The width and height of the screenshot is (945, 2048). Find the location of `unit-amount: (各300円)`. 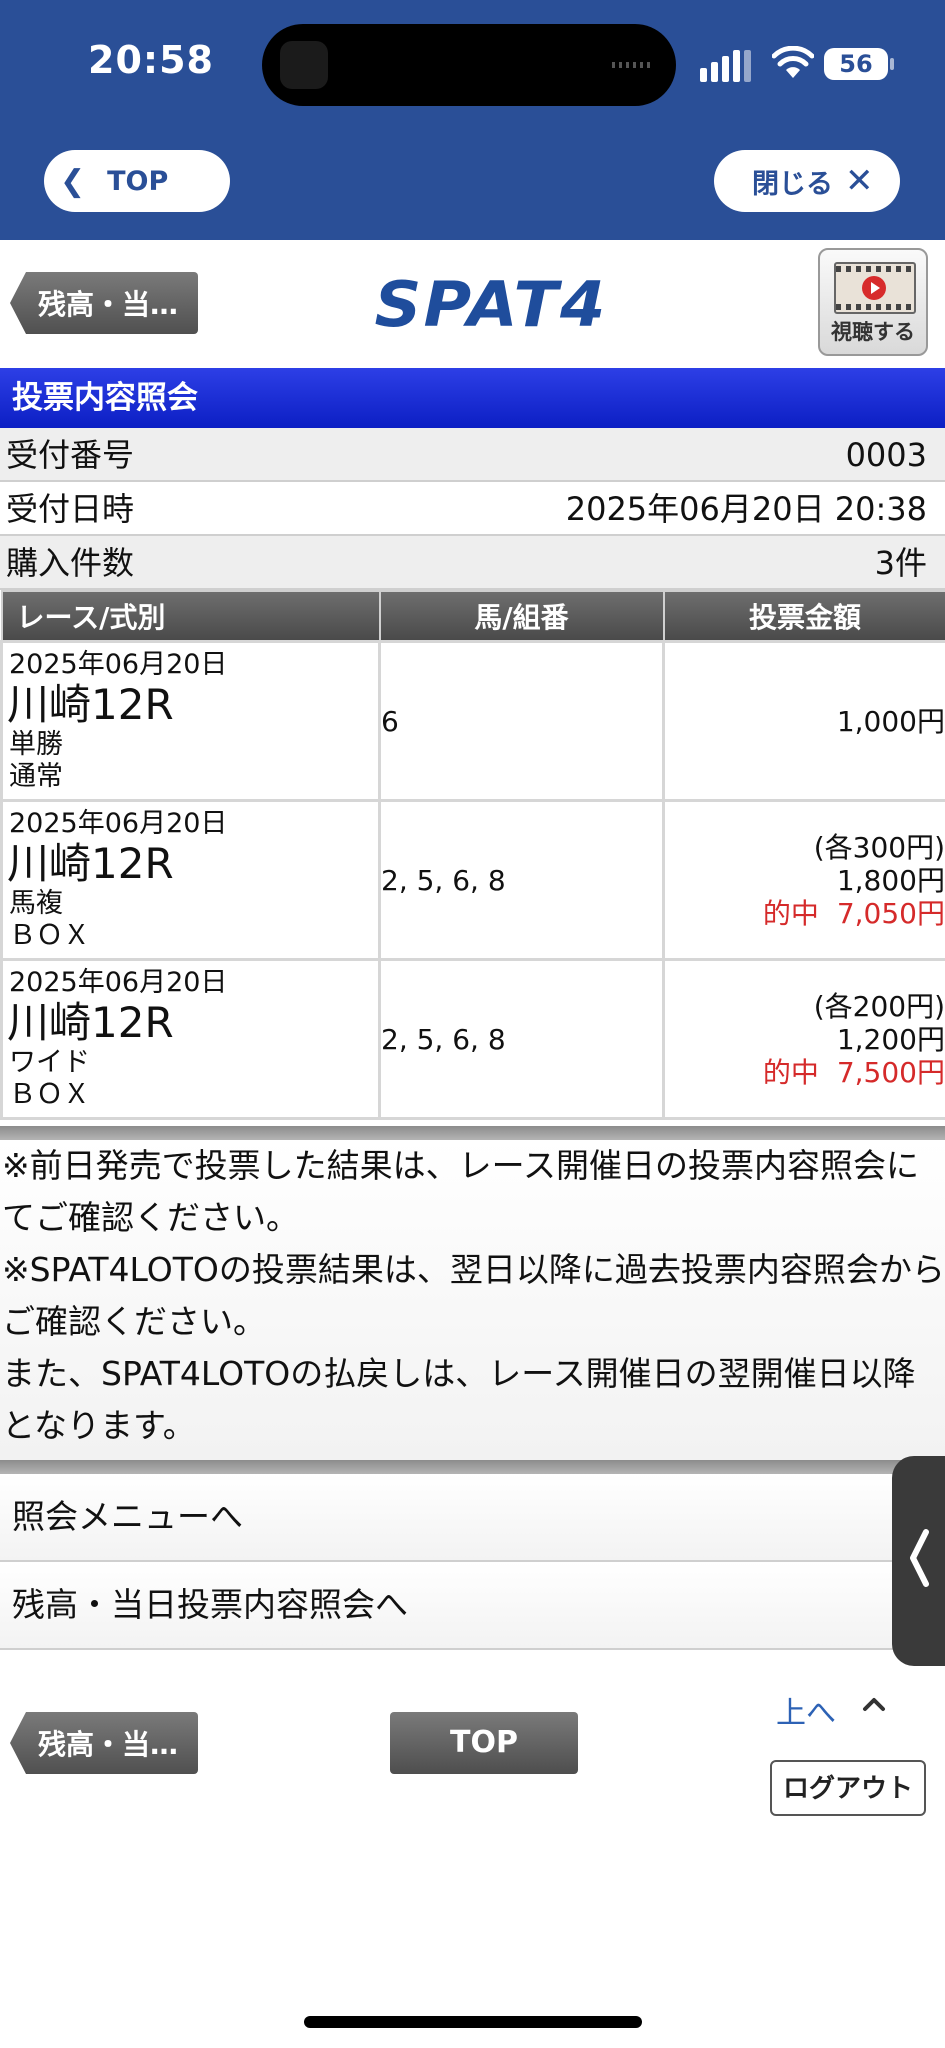

unit-amount: (各300円) is located at coordinates (879, 847).